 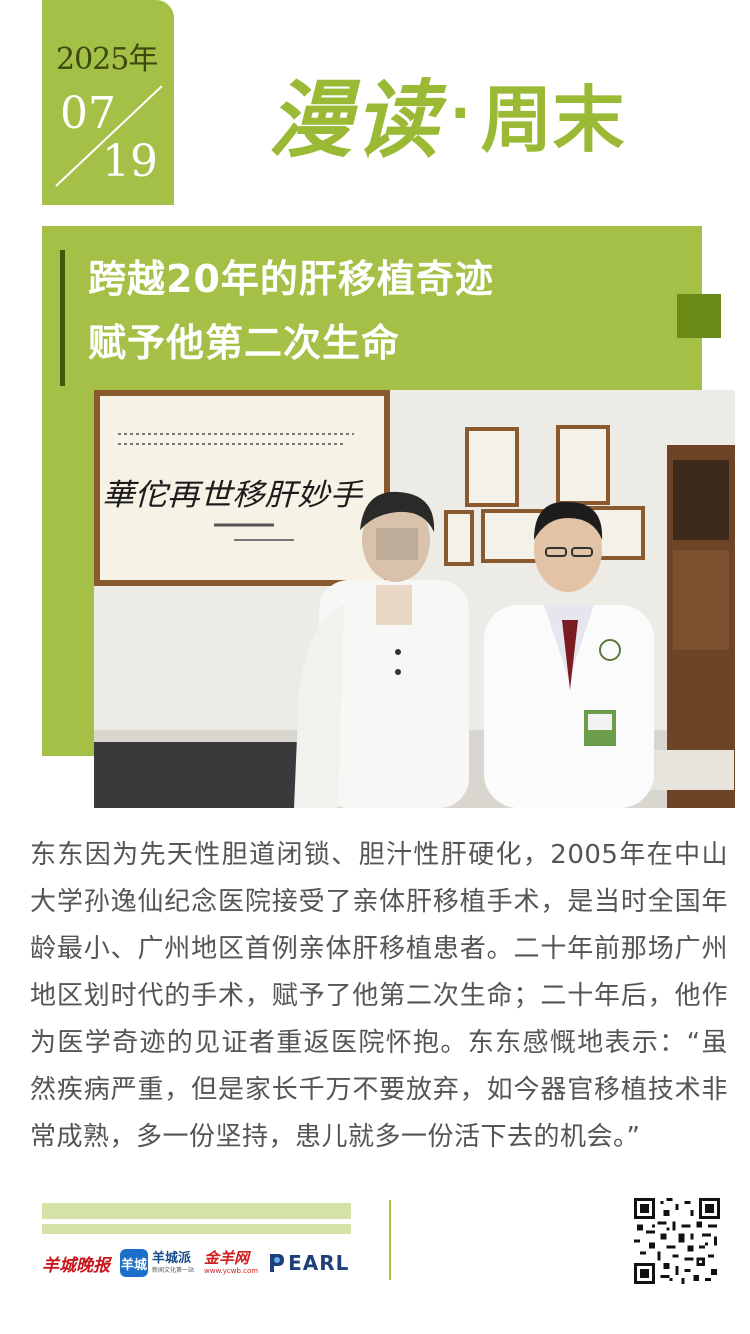 I want to click on corner-square-decoration, so click(x=699, y=316).